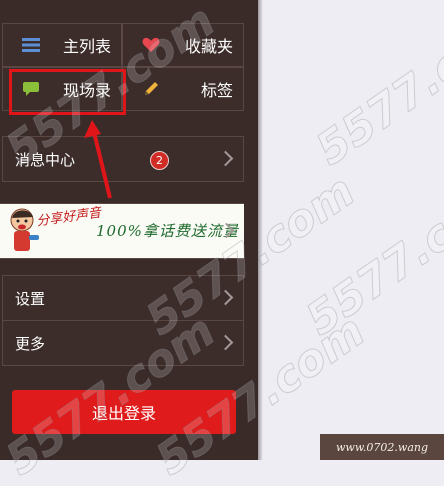 This screenshot has width=444, height=486. I want to click on favorites-button: 收藏夹, so click(183, 45).